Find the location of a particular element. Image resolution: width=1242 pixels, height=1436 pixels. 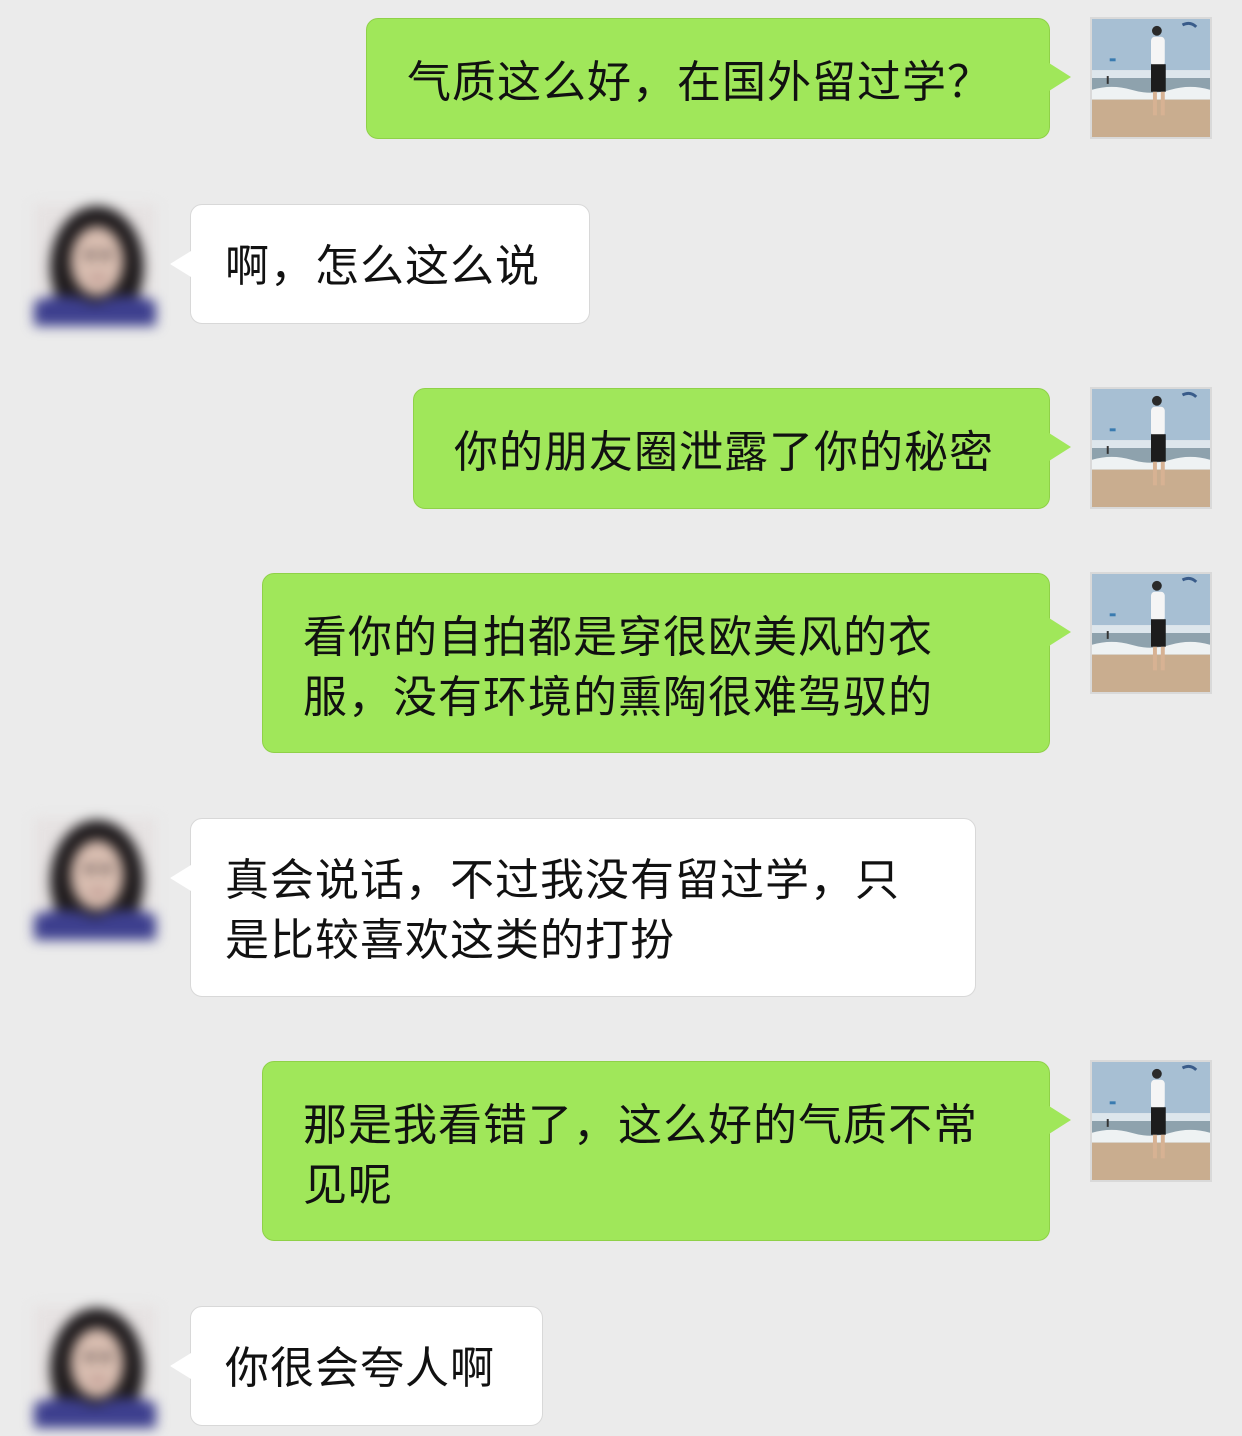

message-text: 那是我看错了，这么好的气质不常见呢 is located at coordinates (640, 1155).